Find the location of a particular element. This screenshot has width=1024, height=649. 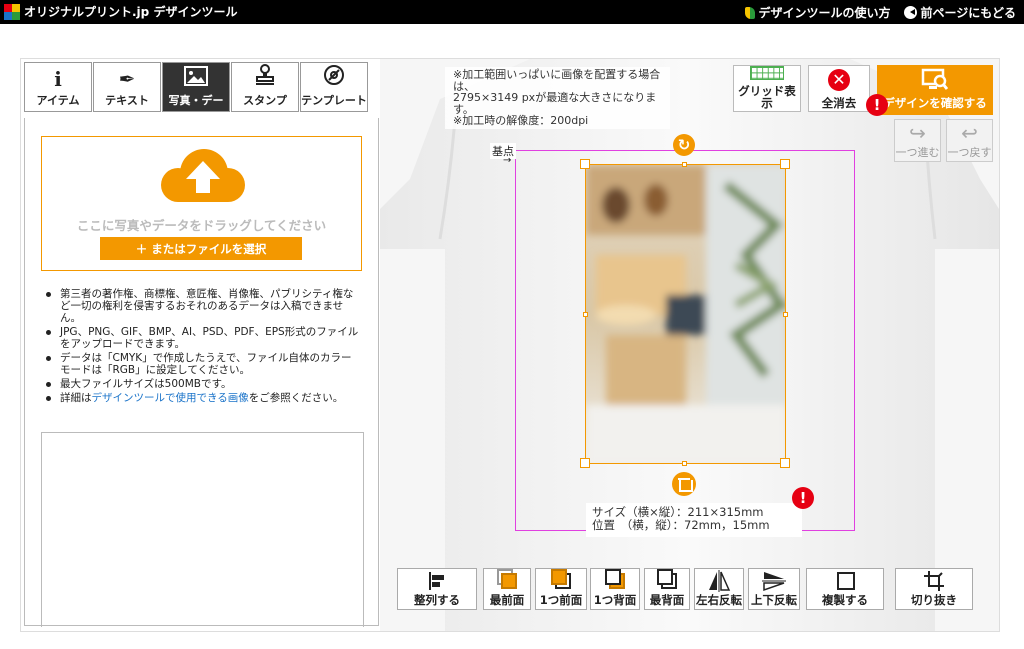

send-backward-button: 1つ背面 is located at coordinates (615, 589).